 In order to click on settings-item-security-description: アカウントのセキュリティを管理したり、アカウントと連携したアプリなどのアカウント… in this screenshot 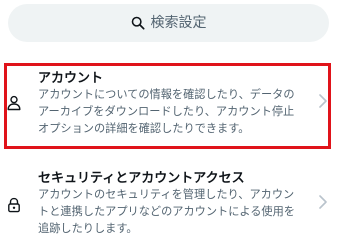, I will do `click(166, 211)`.